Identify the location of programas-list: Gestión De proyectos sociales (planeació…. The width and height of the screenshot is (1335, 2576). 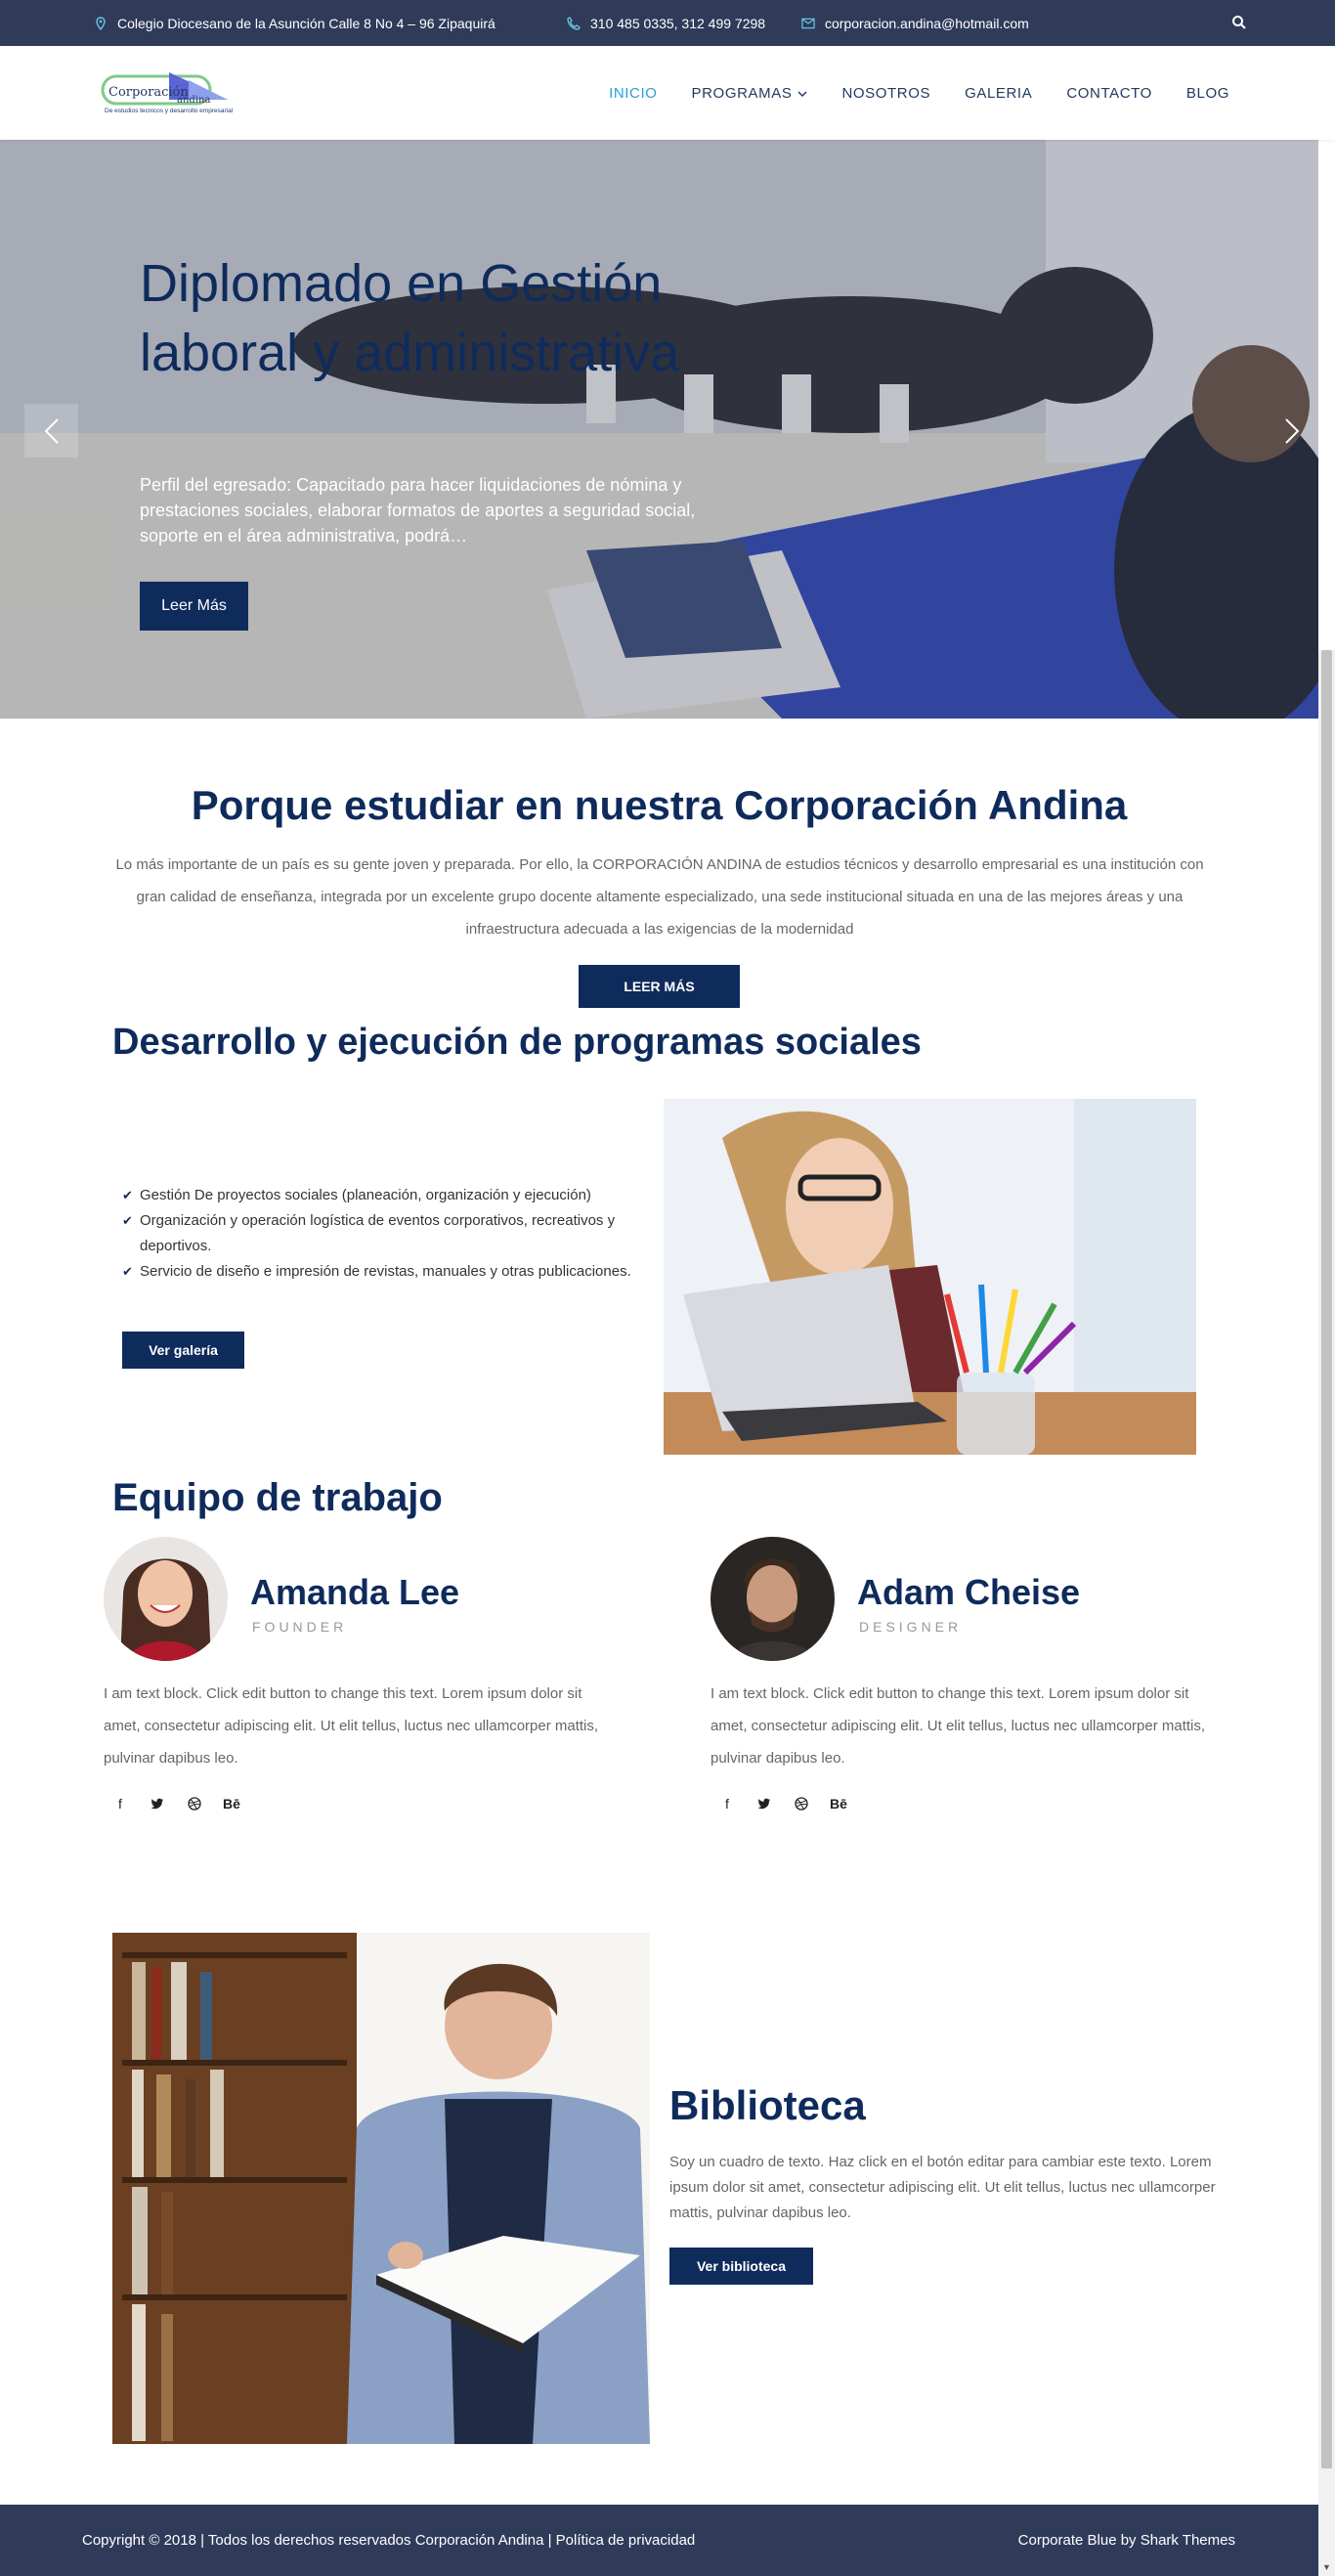
(381, 1234).